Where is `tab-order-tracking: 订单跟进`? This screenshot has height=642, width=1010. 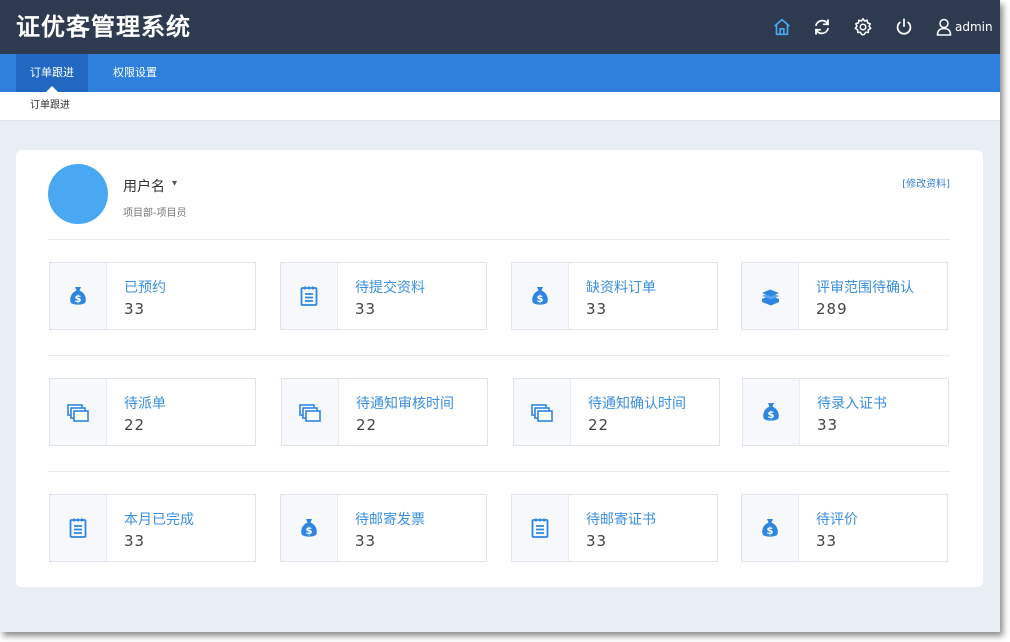
tab-order-tracking: 订单跟进 is located at coordinates (52, 73).